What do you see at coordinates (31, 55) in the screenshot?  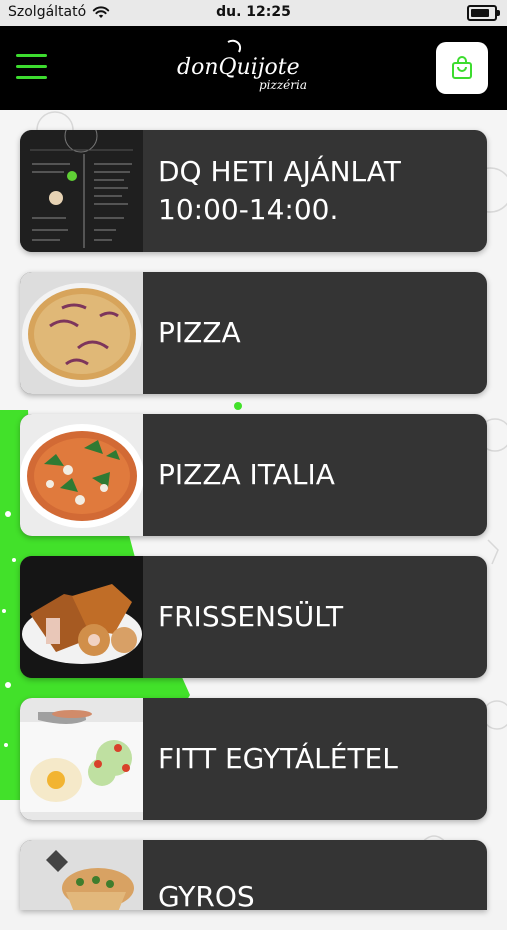 I see `hamburger-menu-icon` at bounding box center [31, 55].